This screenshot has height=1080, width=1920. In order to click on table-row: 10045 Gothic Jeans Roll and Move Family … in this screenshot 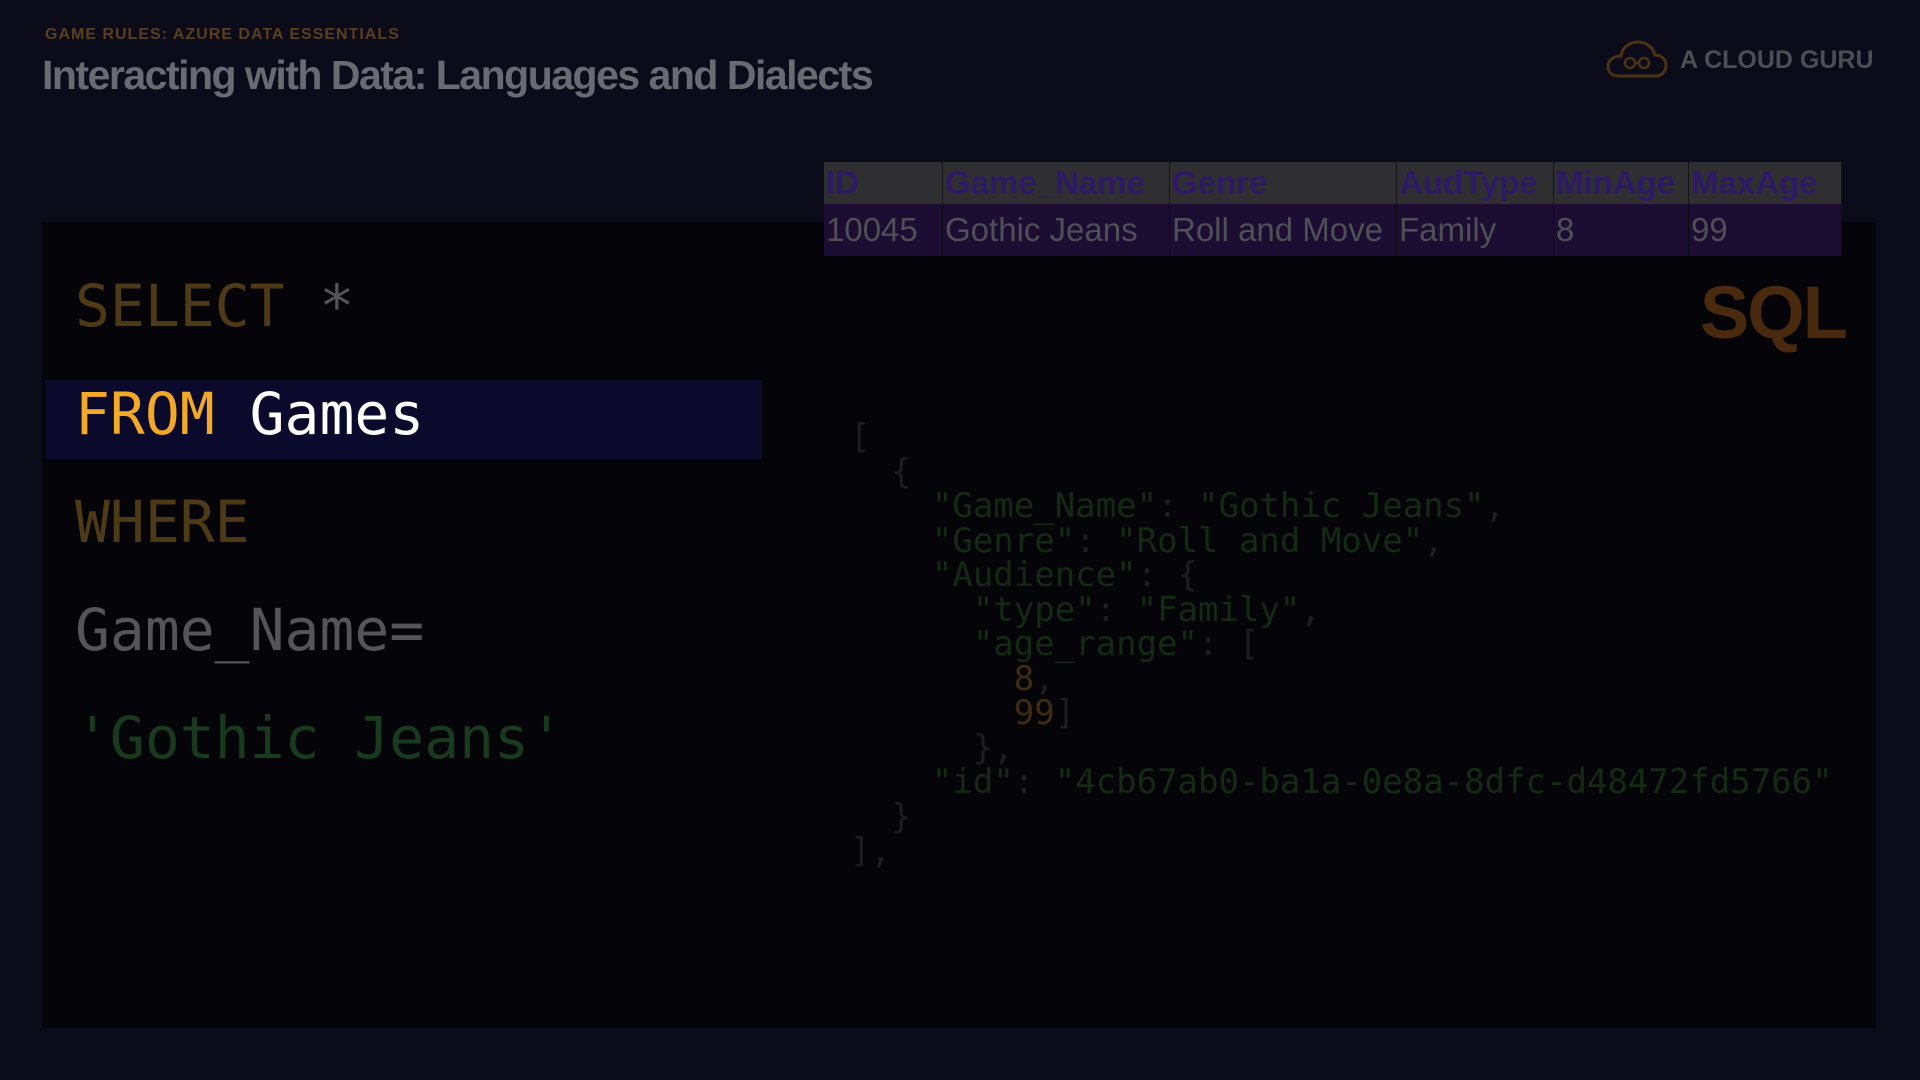, I will do `click(1333, 230)`.